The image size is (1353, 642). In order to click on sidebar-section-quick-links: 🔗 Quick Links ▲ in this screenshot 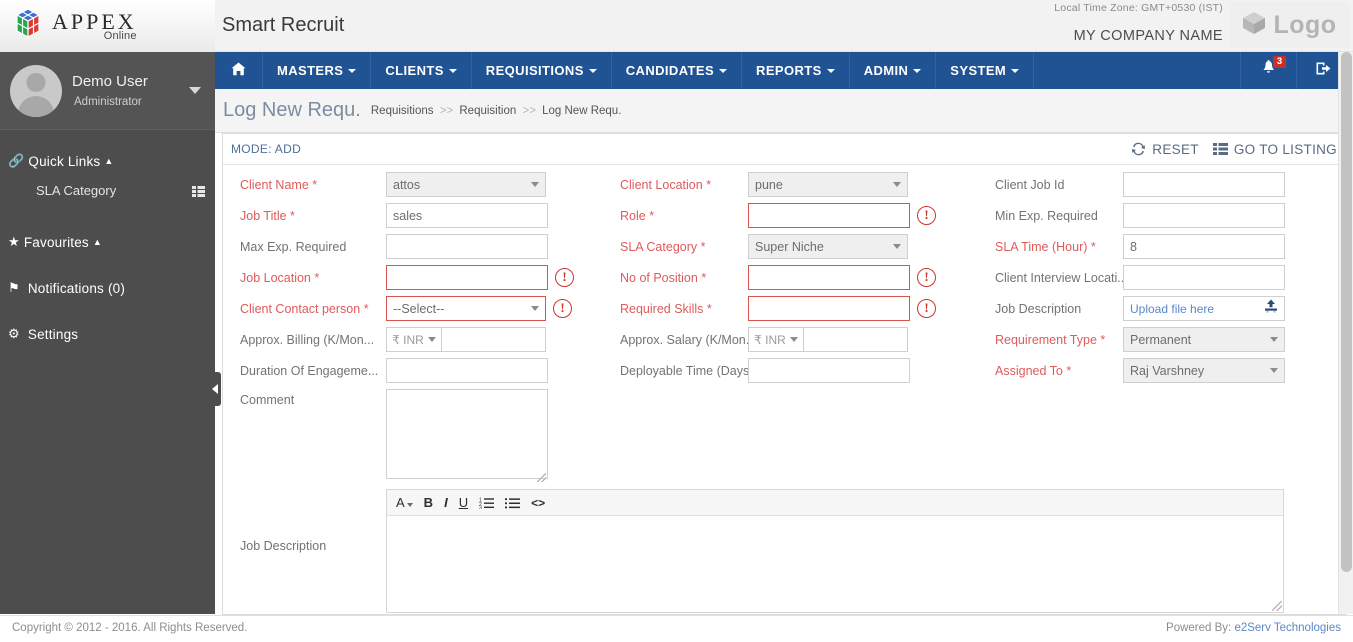, I will do `click(107, 161)`.